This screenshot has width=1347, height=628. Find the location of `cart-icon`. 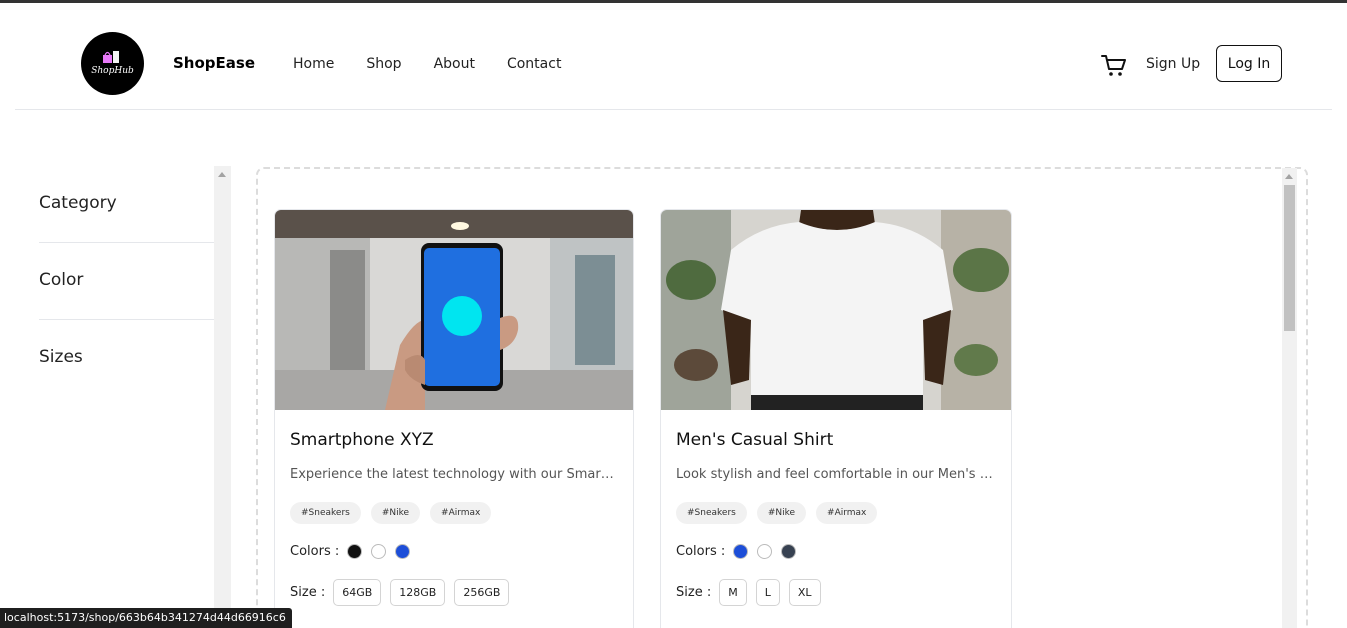

cart-icon is located at coordinates (1114, 65).